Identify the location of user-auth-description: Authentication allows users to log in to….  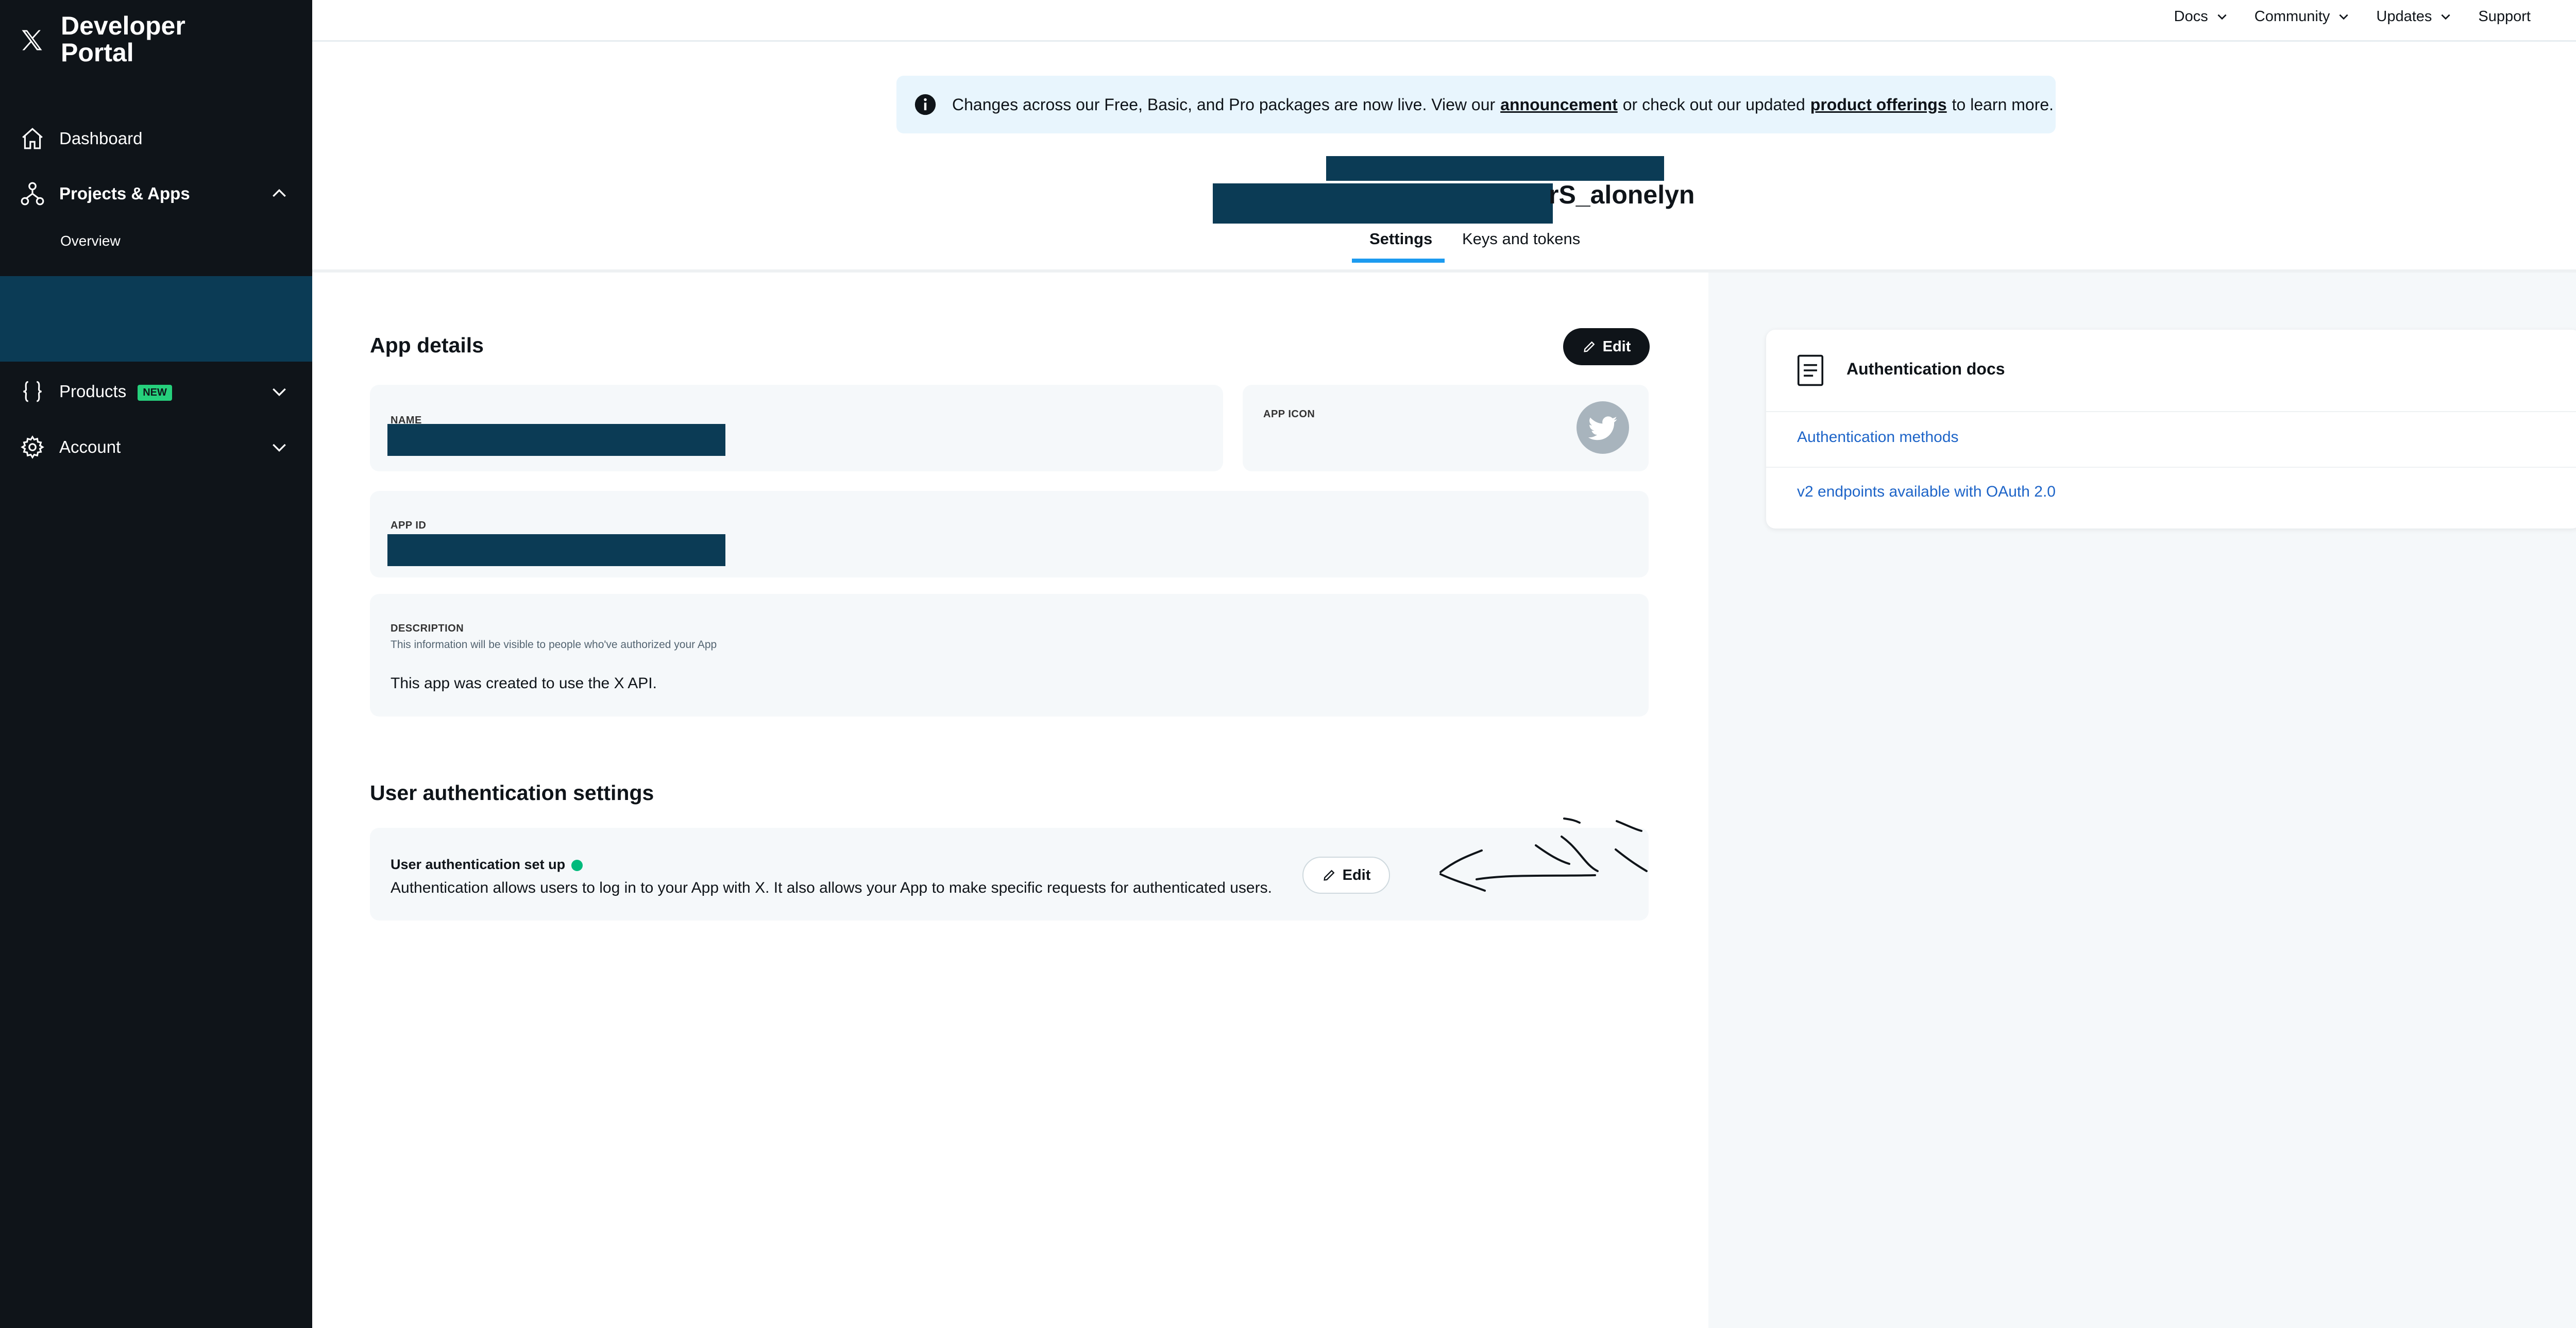
(831, 888).